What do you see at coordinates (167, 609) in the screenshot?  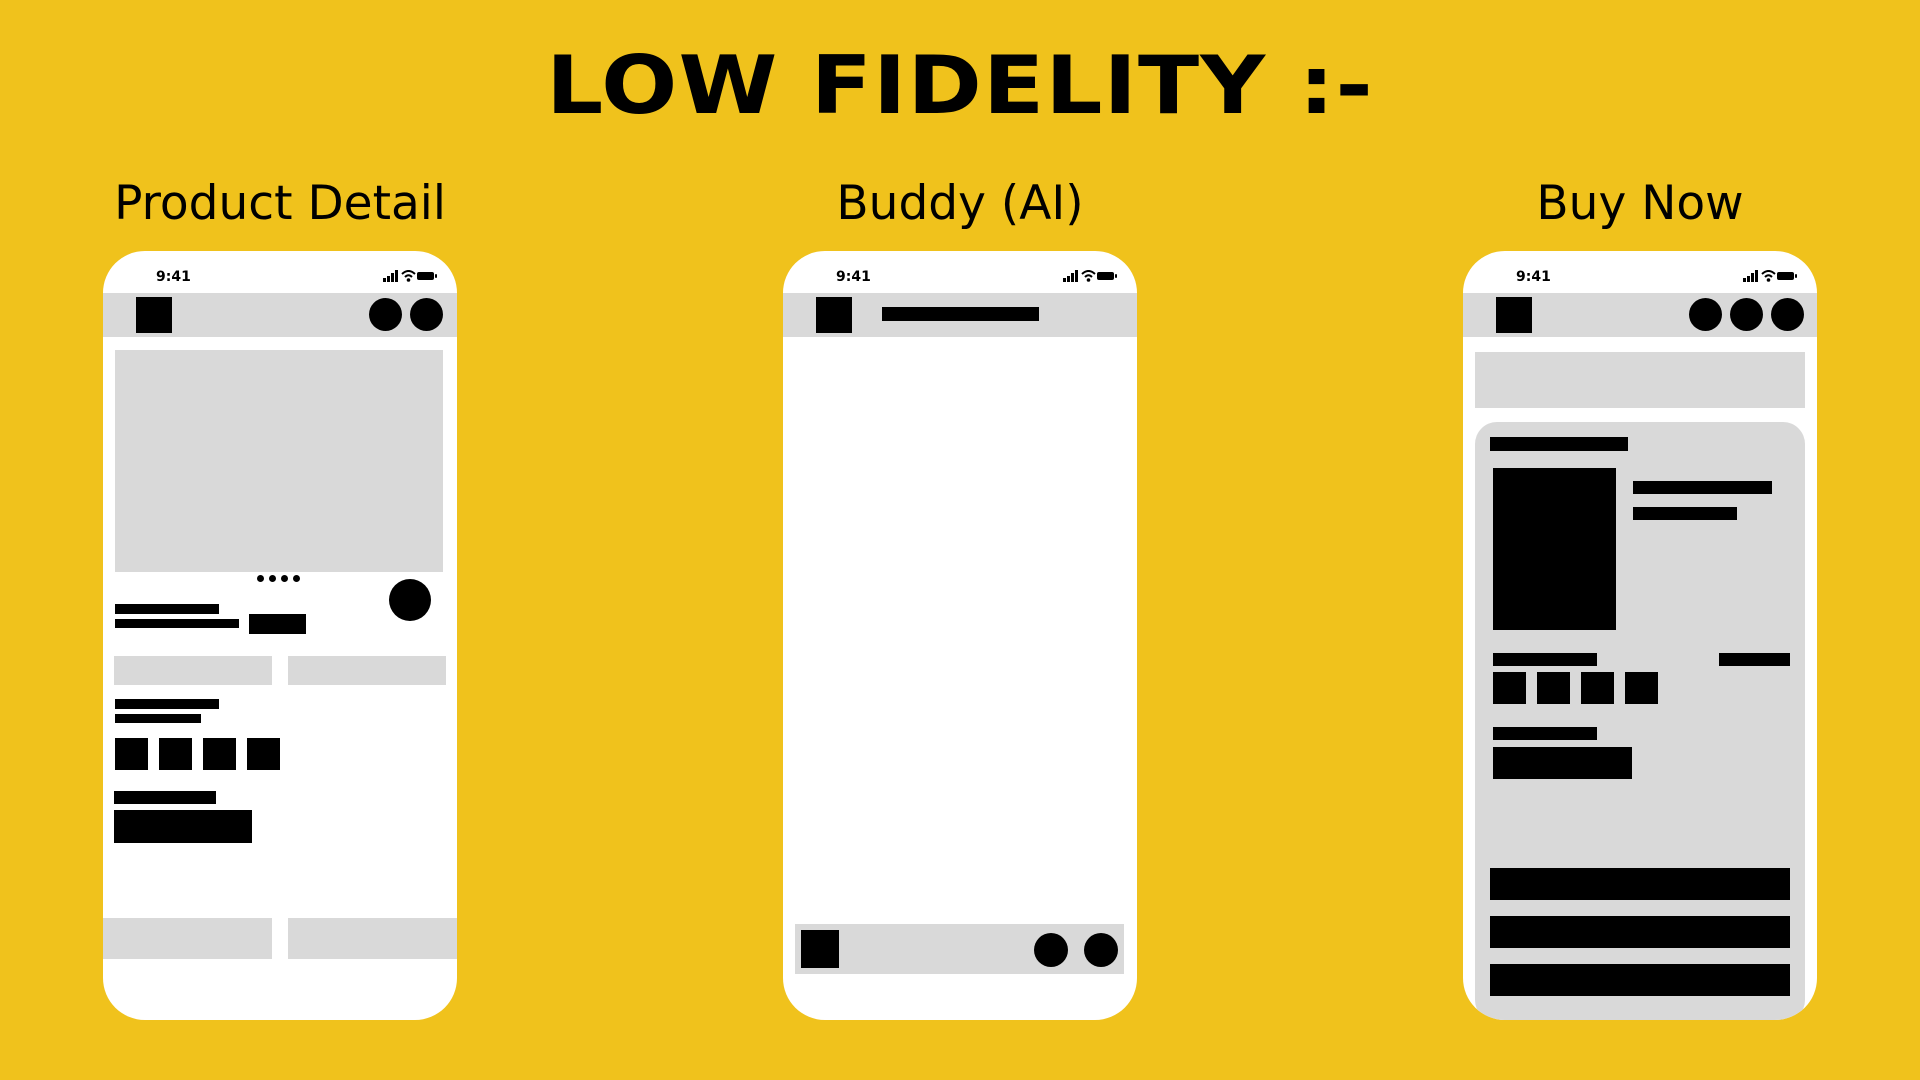 I see `product-name-line` at bounding box center [167, 609].